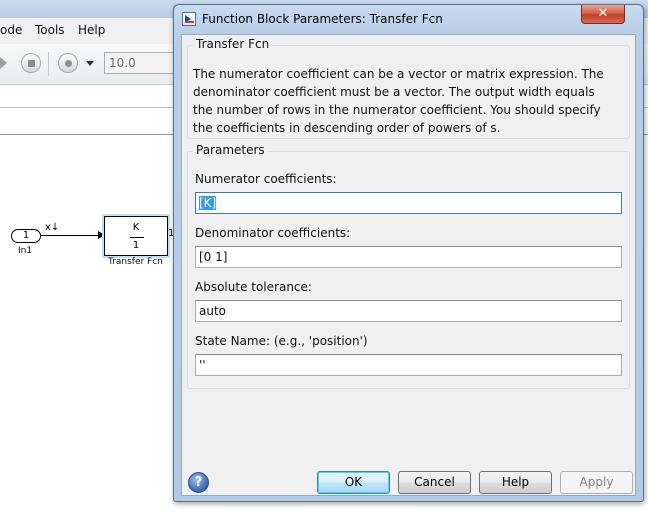  I want to click on dialog-title: Function Block Parameters: Transfer Fcn, so click(322, 19).